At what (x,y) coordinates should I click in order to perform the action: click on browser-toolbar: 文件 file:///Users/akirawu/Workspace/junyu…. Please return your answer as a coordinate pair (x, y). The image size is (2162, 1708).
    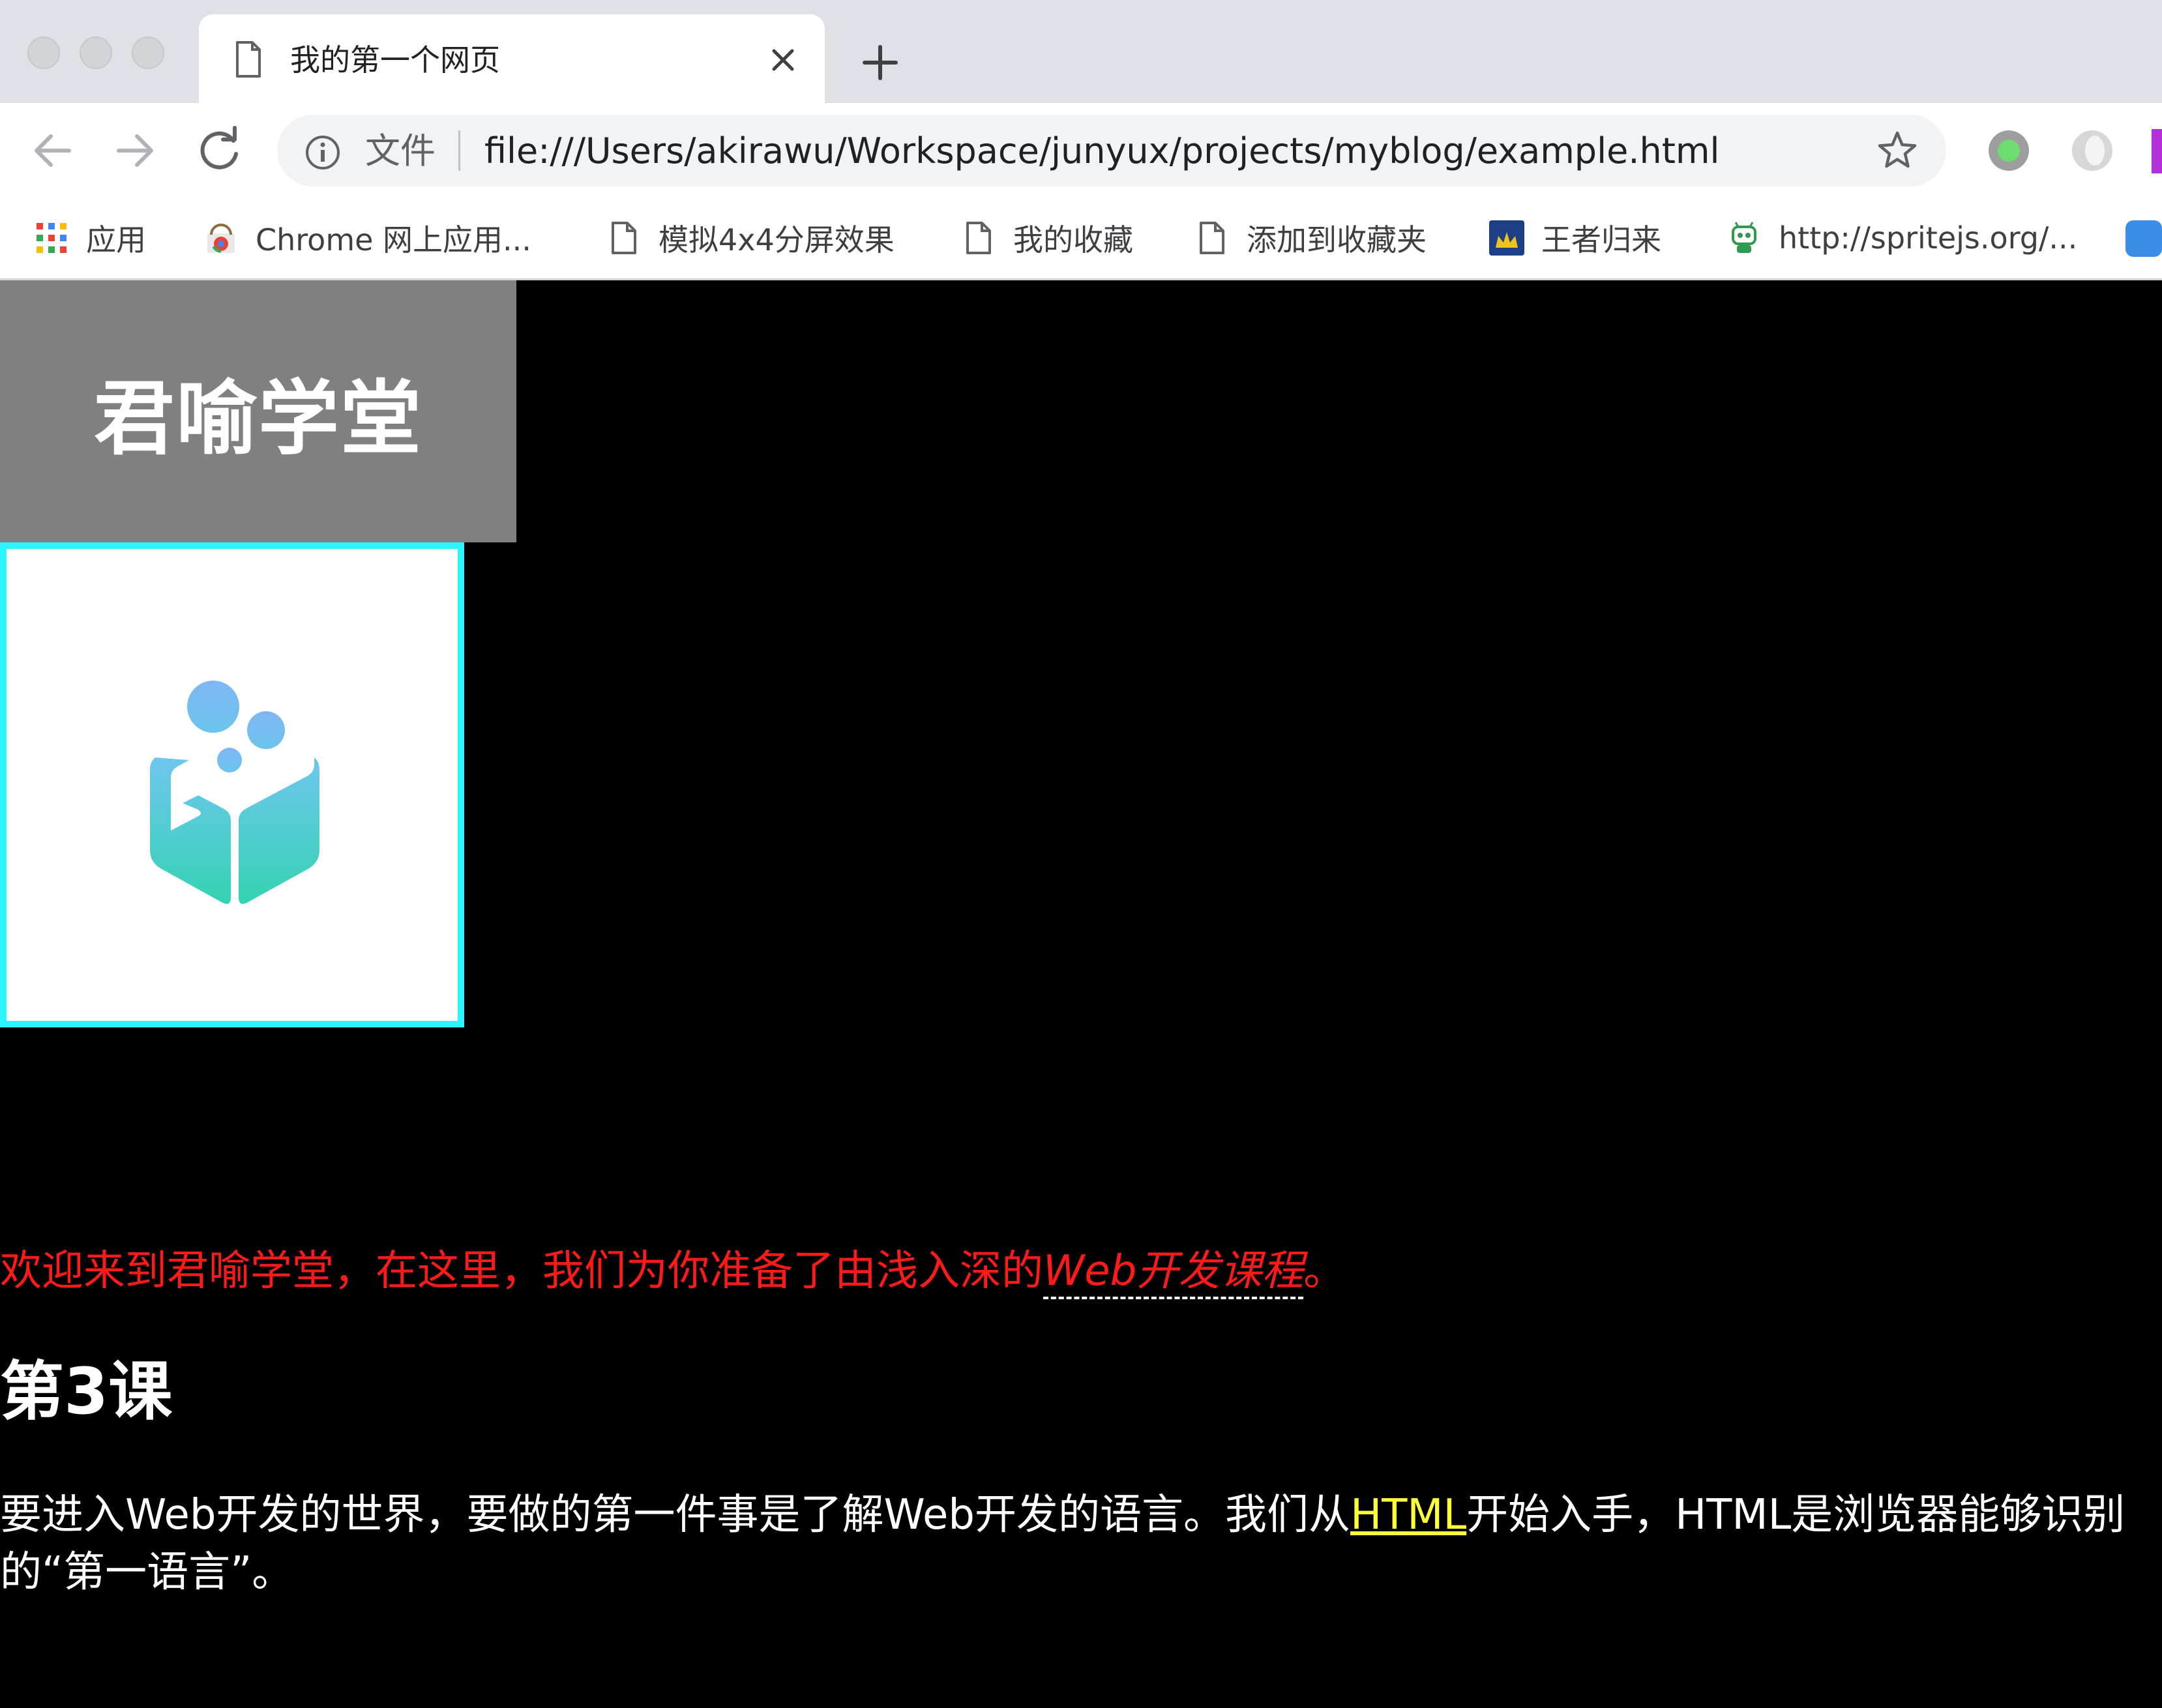
    Looking at the image, I should click on (1081, 150).